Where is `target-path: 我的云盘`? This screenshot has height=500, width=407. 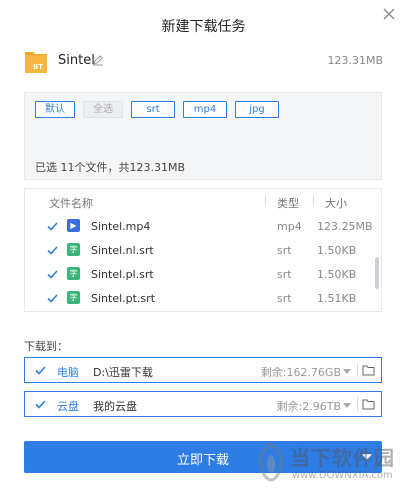
target-path: 我的云盘 is located at coordinates (115, 406).